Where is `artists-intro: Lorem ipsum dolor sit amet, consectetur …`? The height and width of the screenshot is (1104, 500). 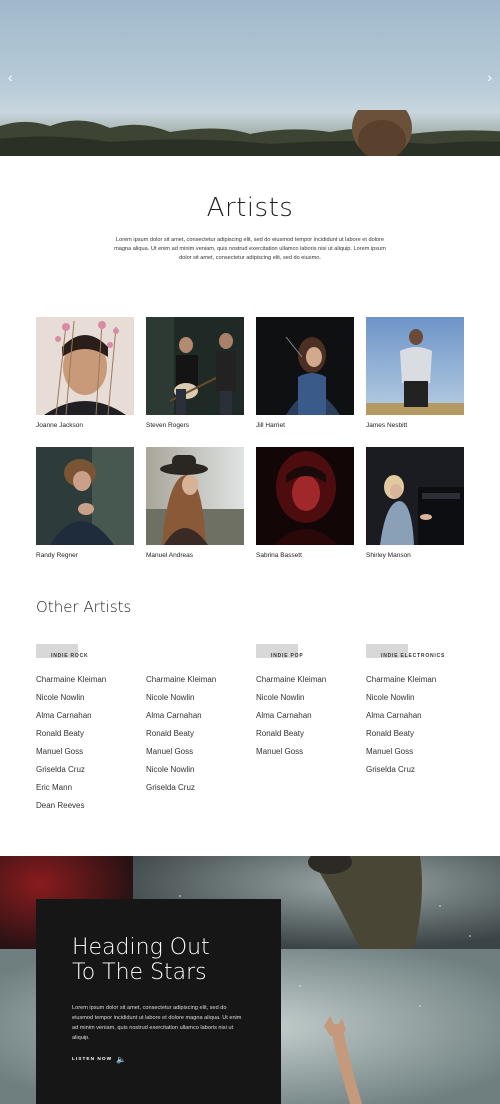 artists-intro: Lorem ipsum dolor sit amet, consectetur … is located at coordinates (250, 249).